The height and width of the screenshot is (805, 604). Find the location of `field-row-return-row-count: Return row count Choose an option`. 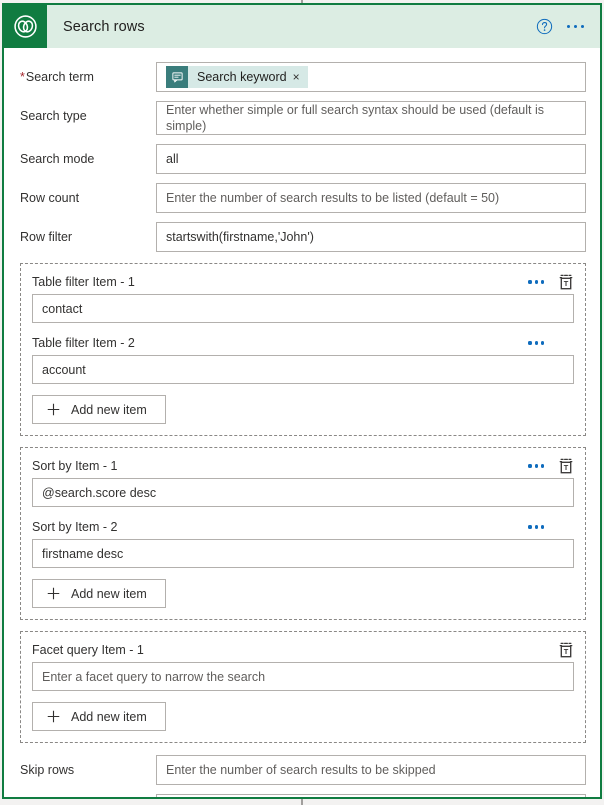

field-row-return-row-count: Return row count Choose an option is located at coordinates (302, 795).